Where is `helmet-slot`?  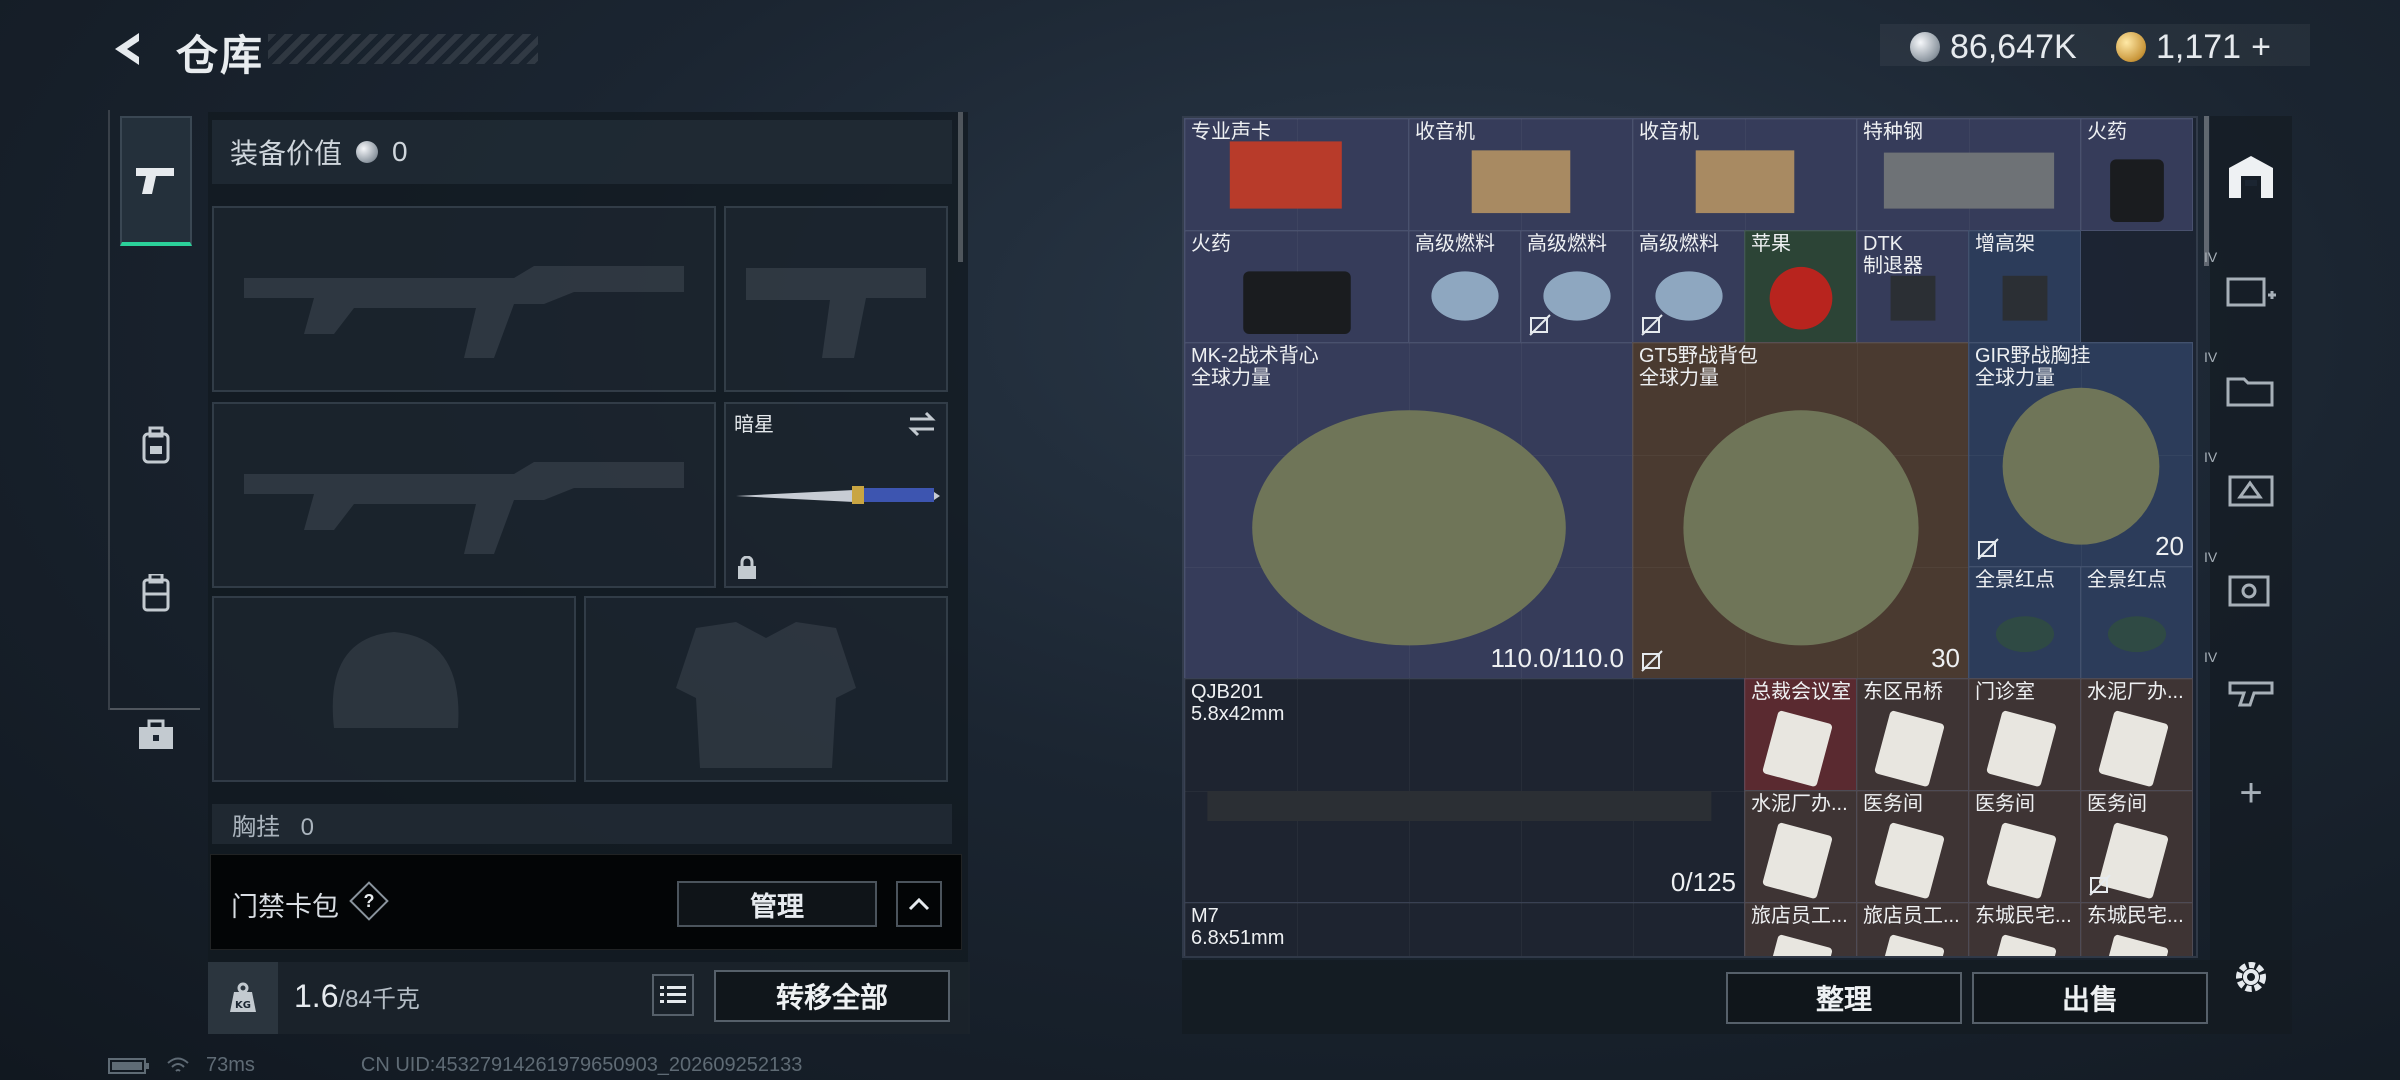
helmet-slot is located at coordinates (394, 689).